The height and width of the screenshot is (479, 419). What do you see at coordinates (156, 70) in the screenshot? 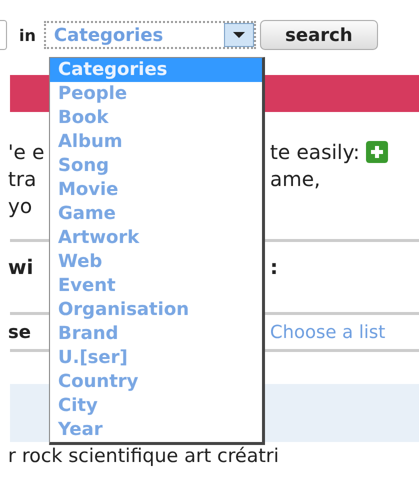
I see `dropdown-option: Categories` at bounding box center [156, 70].